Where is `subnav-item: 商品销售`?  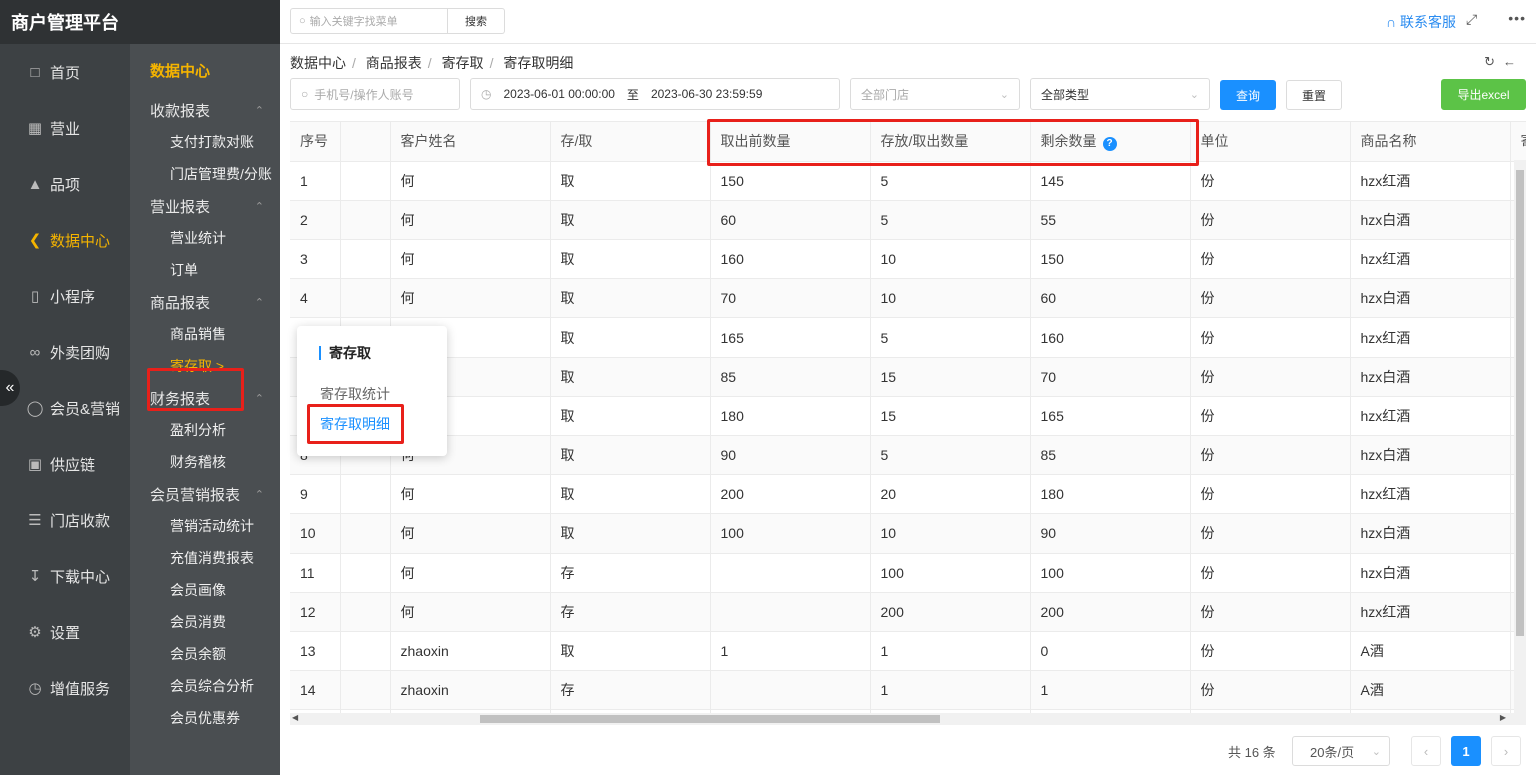 subnav-item: 商品销售 is located at coordinates (205, 334).